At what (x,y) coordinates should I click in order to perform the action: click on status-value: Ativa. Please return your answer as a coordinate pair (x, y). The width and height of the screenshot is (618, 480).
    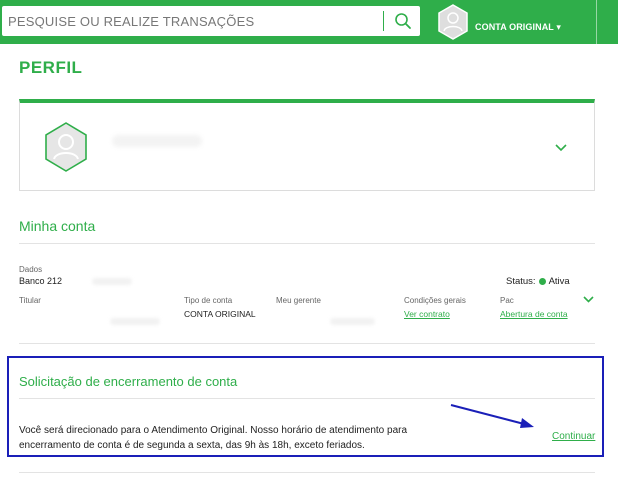
    Looking at the image, I should click on (559, 281).